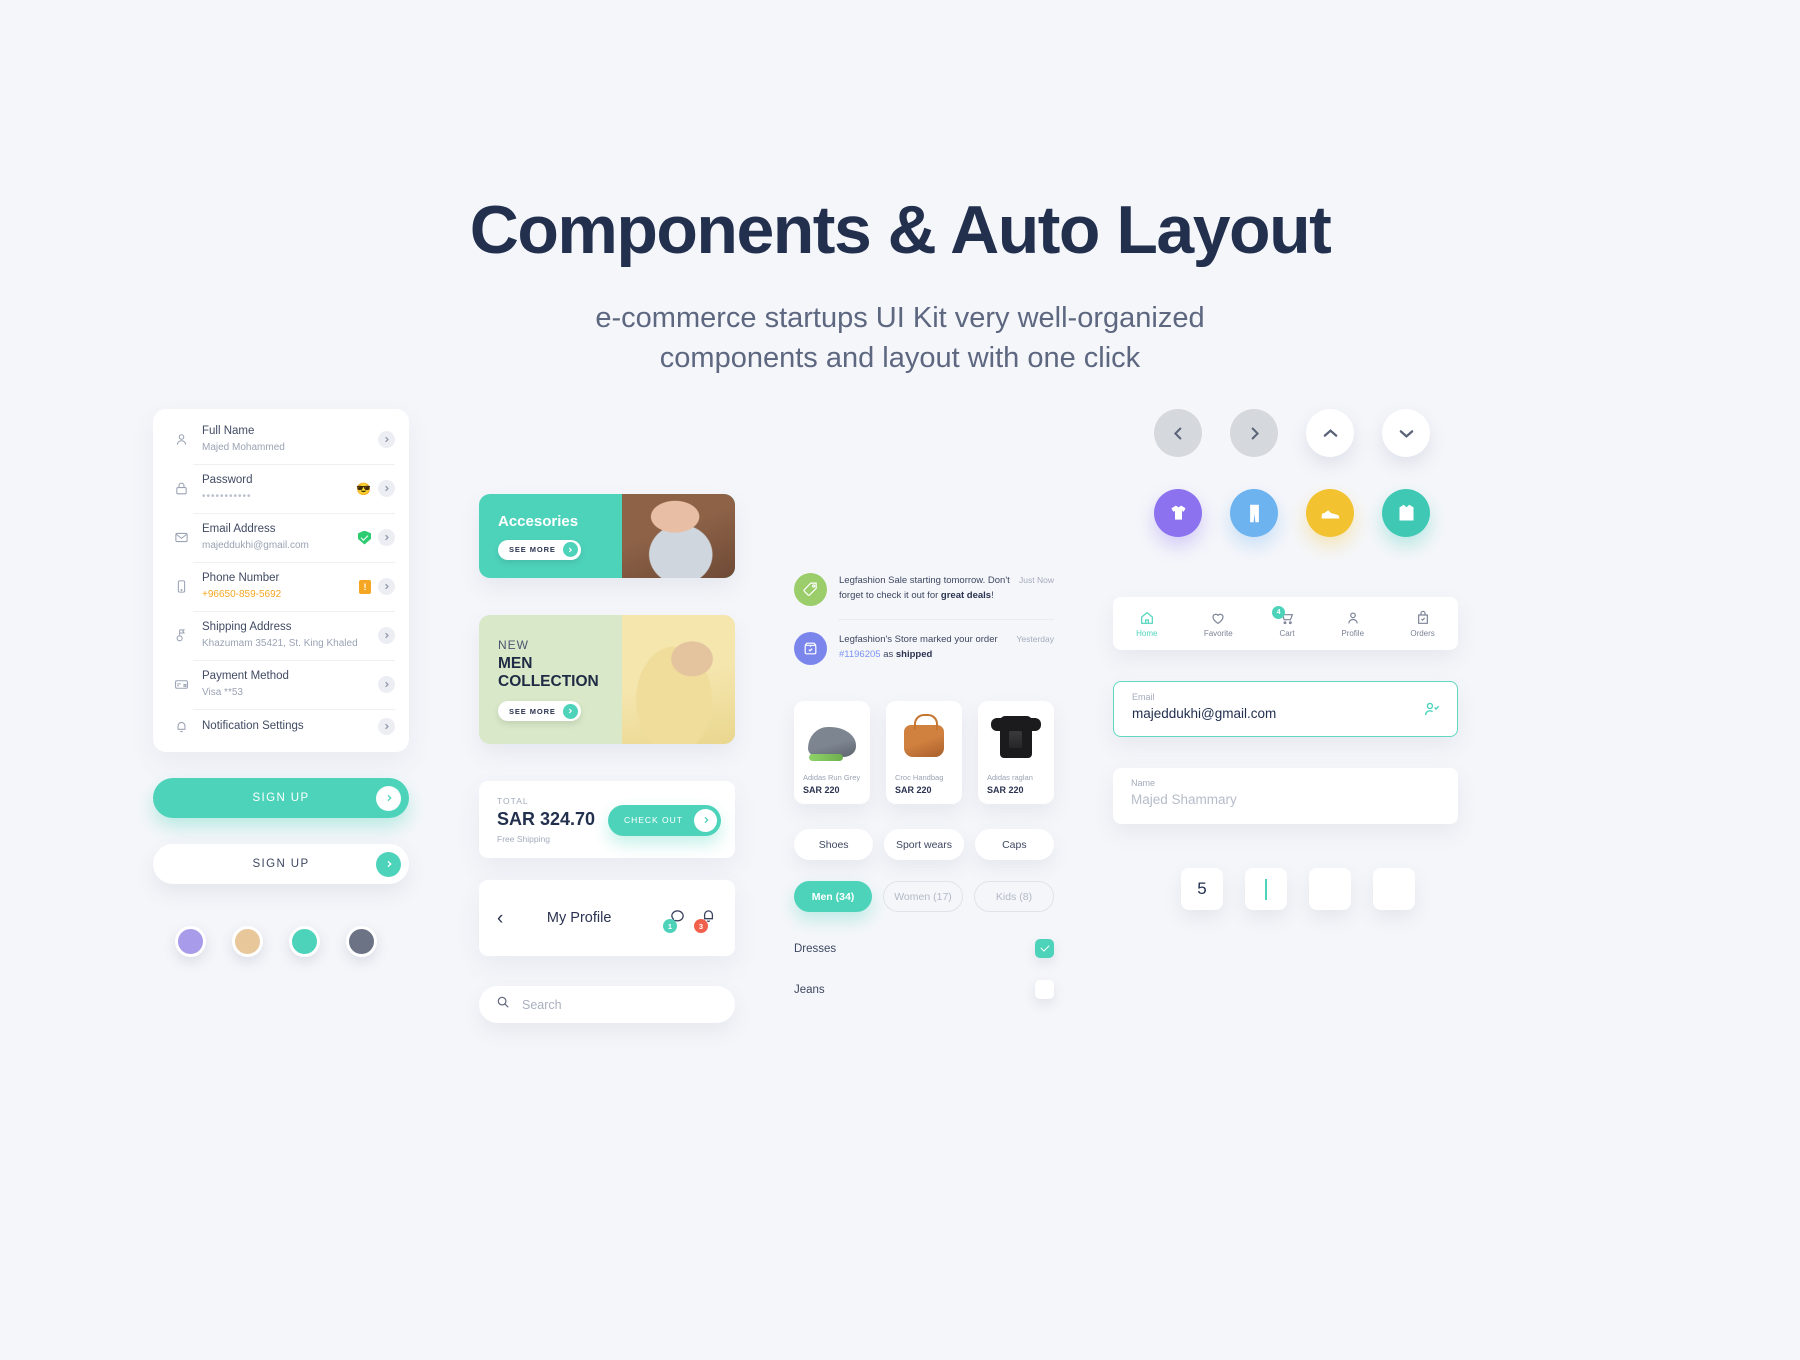 This screenshot has width=1800, height=1360. I want to click on segment-chip-row: Men (34) Women (17) Kids (8), so click(924, 896).